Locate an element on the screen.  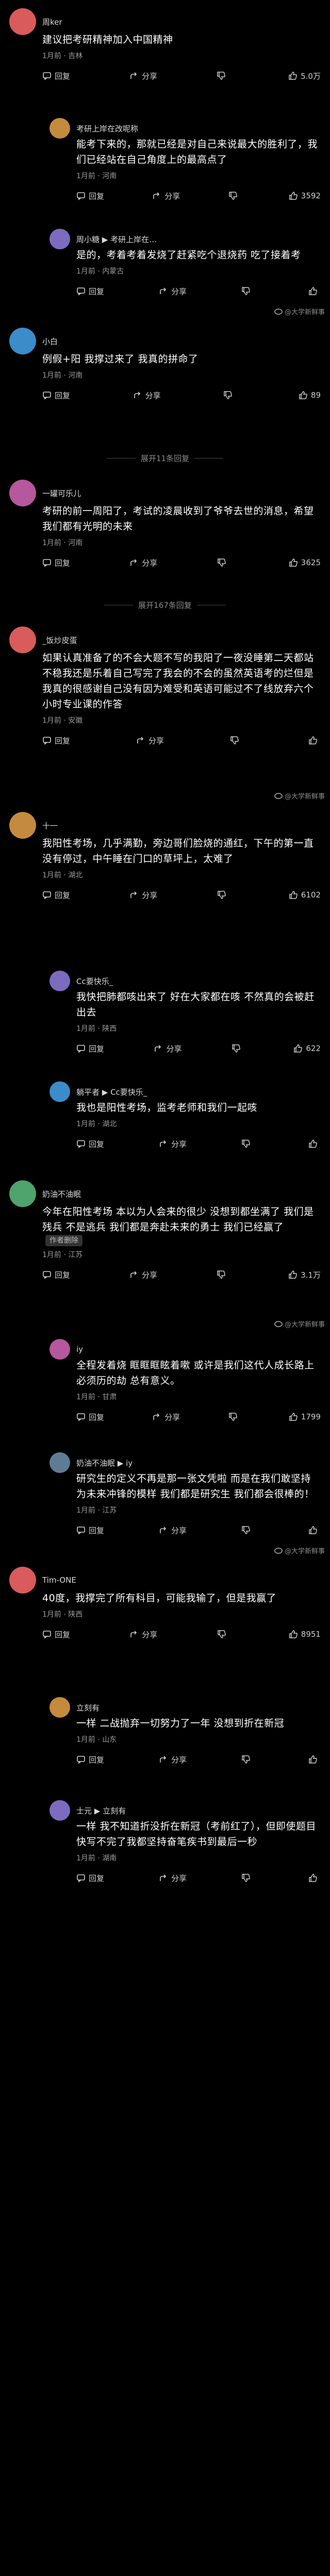
username: 躺平者 ▶ Cc要快乐_ is located at coordinates (111, 1092).